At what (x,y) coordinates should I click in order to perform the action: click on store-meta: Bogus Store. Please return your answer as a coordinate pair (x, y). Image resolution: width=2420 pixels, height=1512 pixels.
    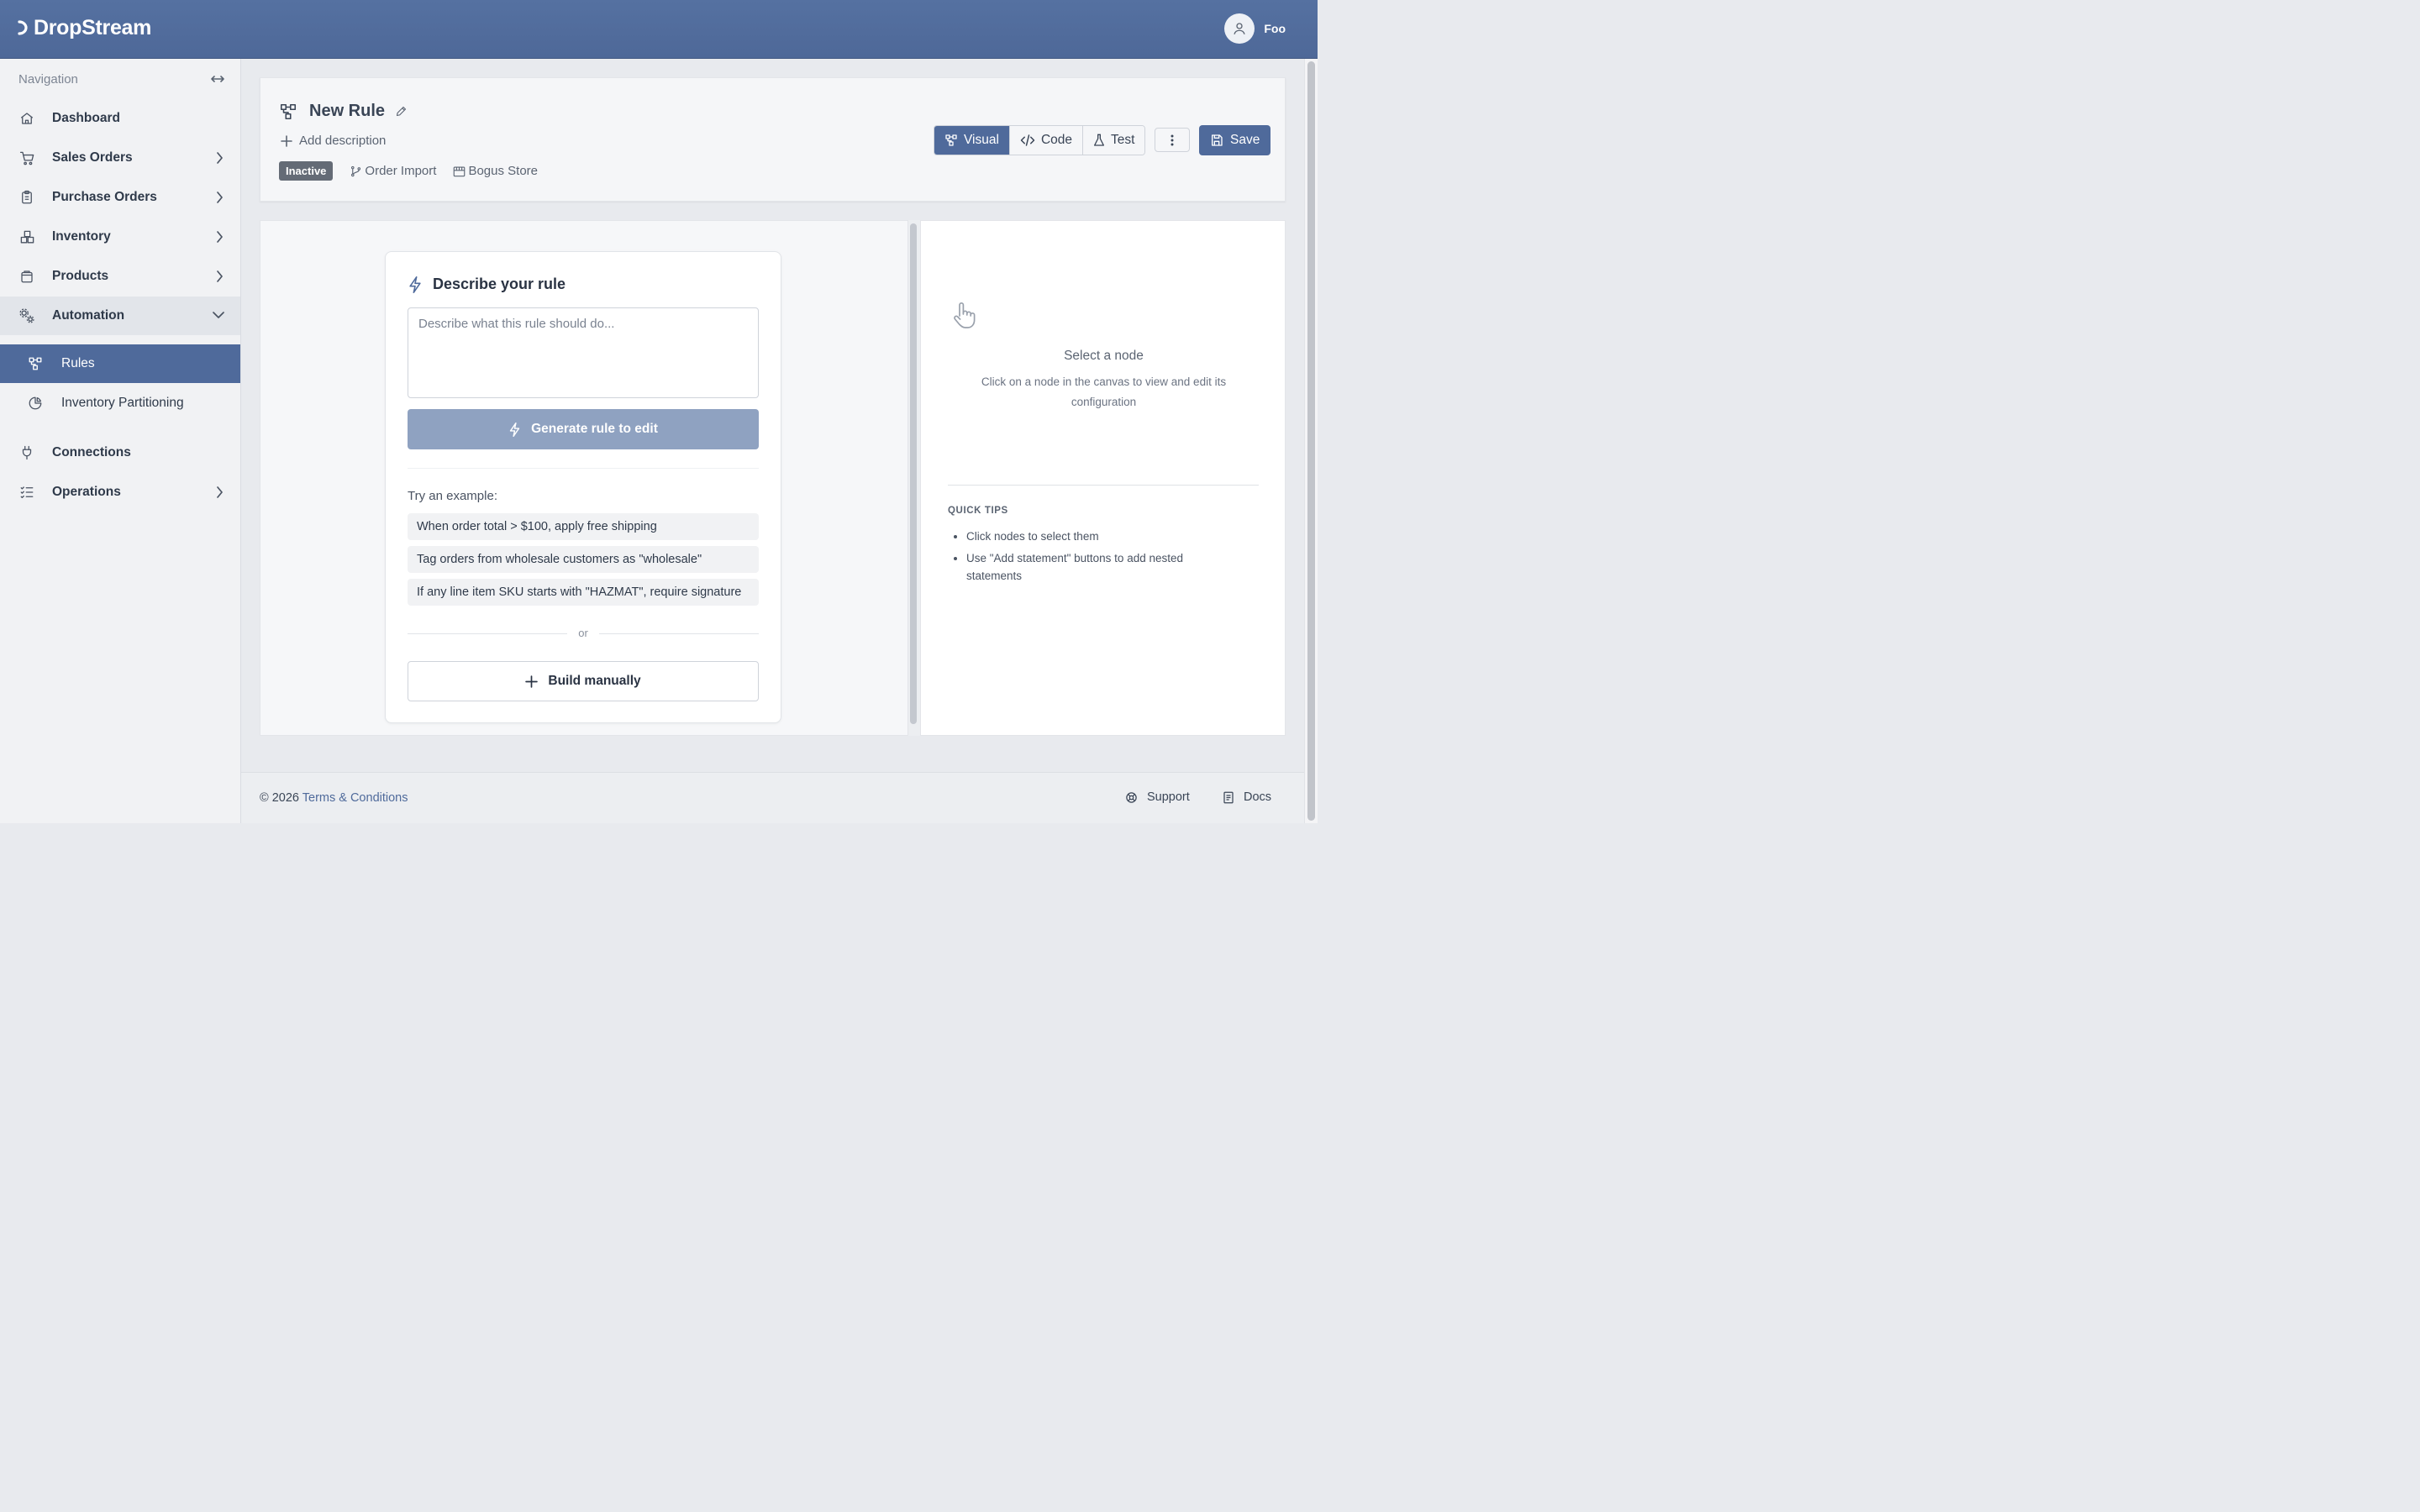
    Looking at the image, I should click on (496, 171).